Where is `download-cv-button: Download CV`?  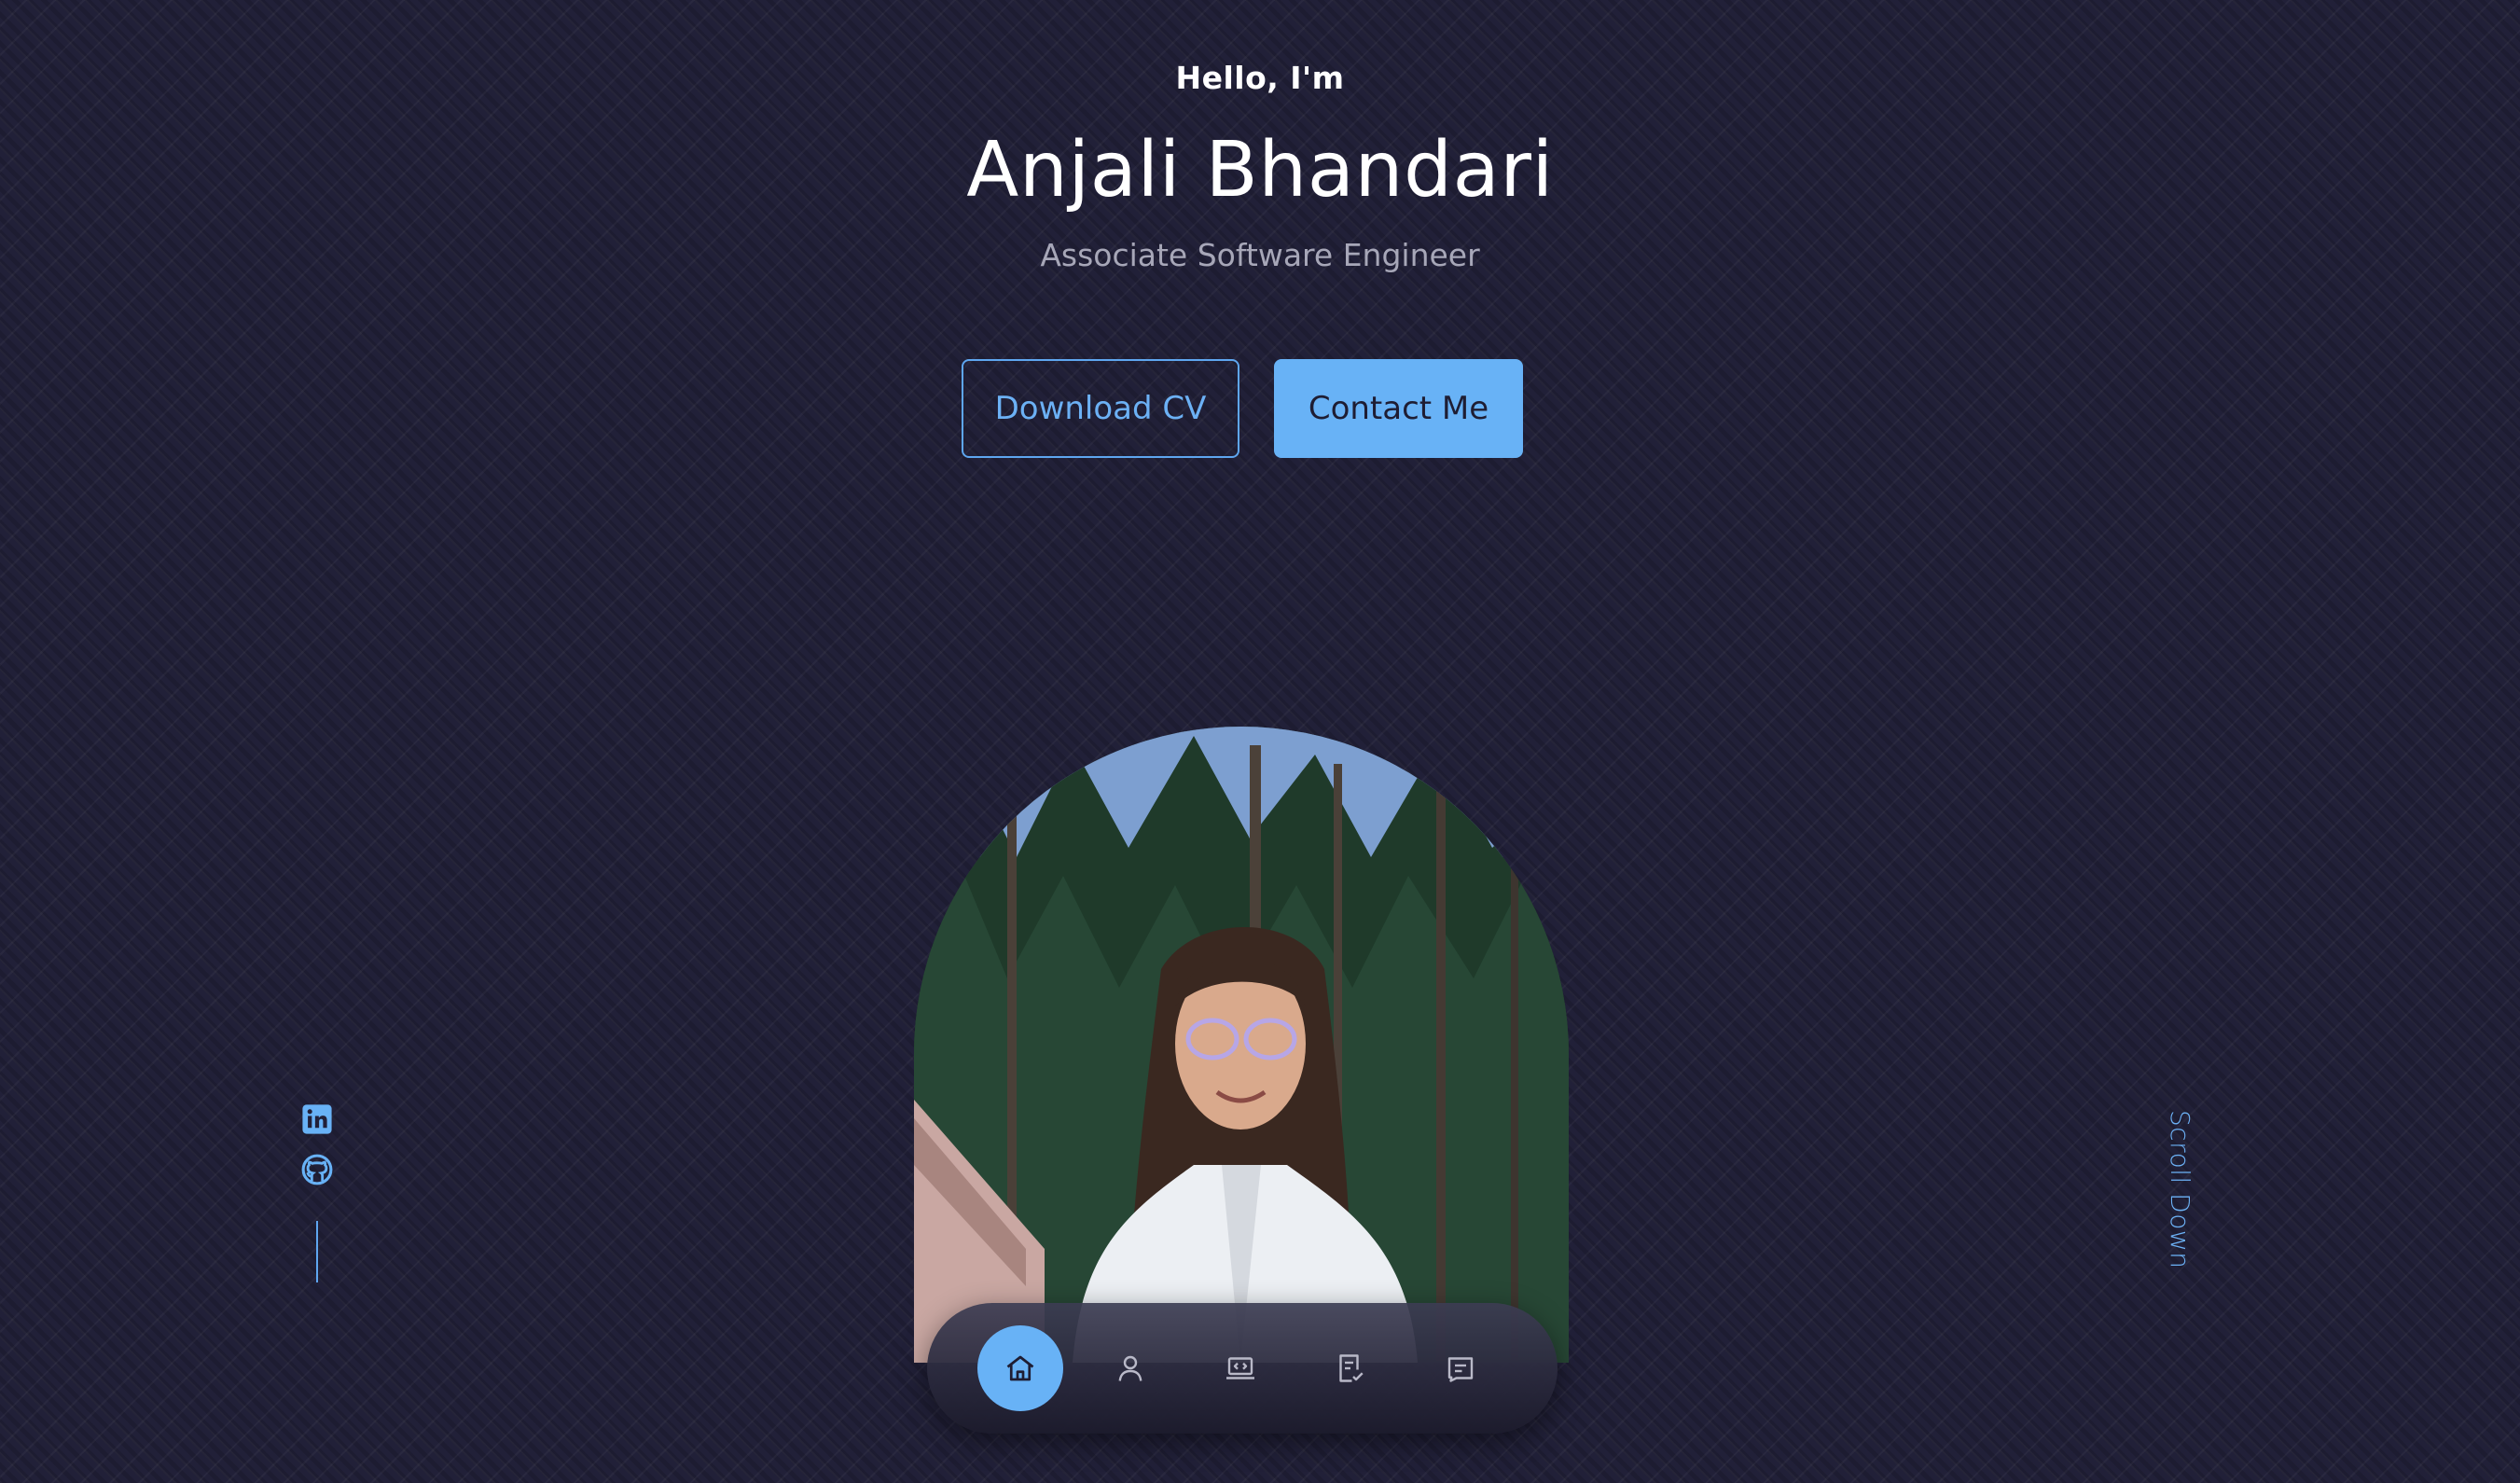 download-cv-button: Download CV is located at coordinates (1100, 408).